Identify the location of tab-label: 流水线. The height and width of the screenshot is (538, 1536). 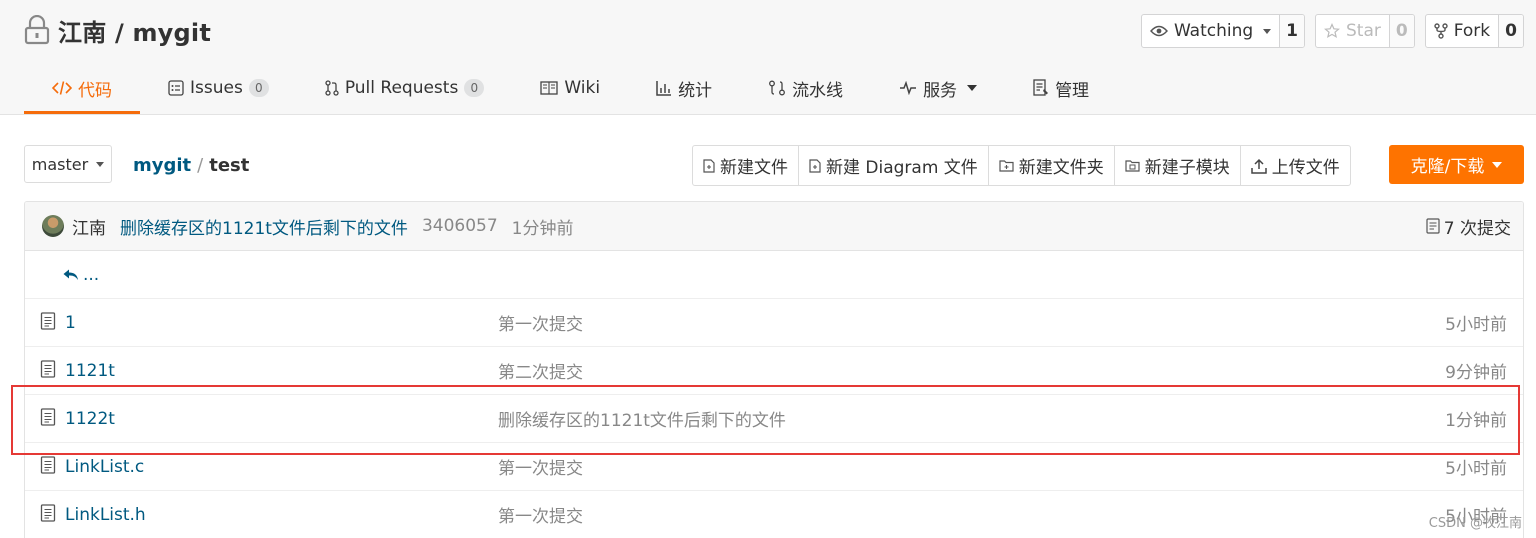
(818, 90).